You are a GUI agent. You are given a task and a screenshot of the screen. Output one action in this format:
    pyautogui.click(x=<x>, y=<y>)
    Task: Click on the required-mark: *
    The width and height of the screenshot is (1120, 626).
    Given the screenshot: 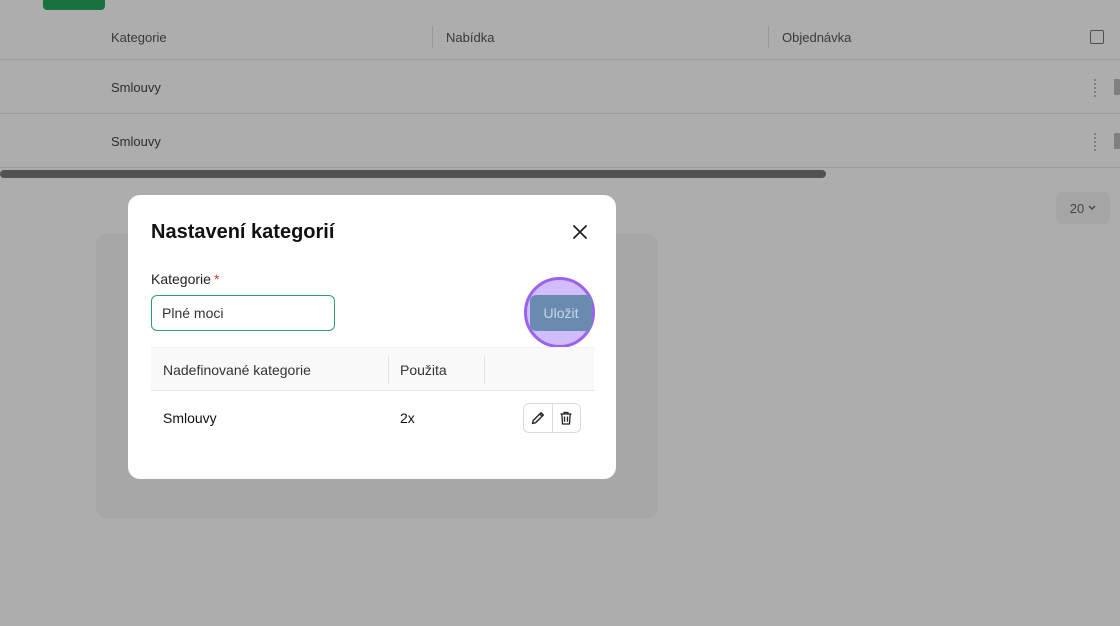 What is the action you would take?
    pyautogui.click(x=216, y=279)
    